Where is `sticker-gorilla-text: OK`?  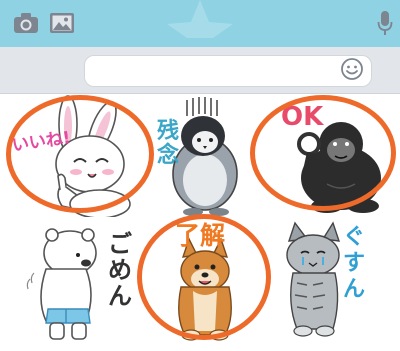
sticker-gorilla-text: OK is located at coordinates (302, 117).